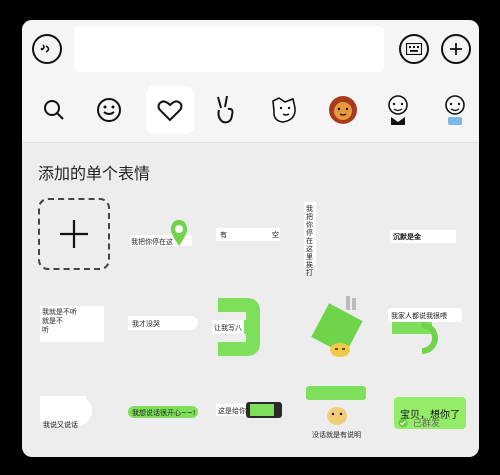 The image size is (500, 475). I want to click on sticker-1: 我把你停在这, so click(168, 240).